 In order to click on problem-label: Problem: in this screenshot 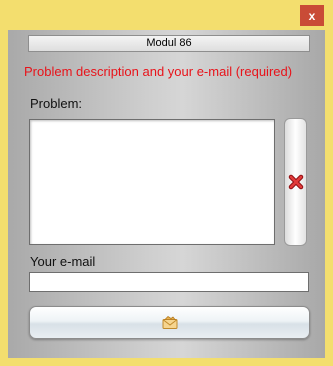, I will do `click(56, 103)`.